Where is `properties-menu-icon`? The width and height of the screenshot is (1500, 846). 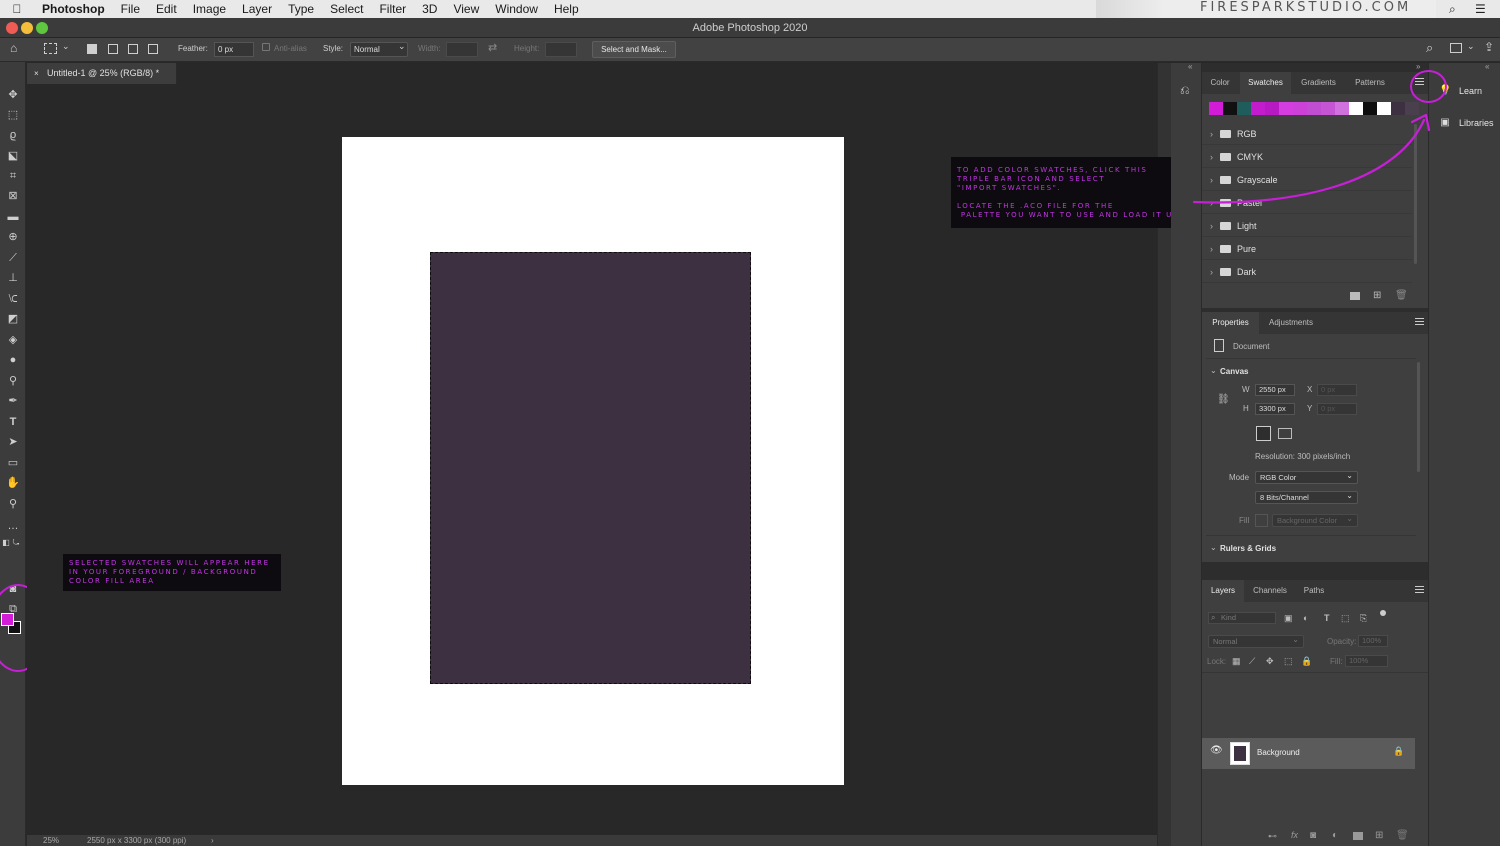
properties-menu-icon is located at coordinates (1419, 321).